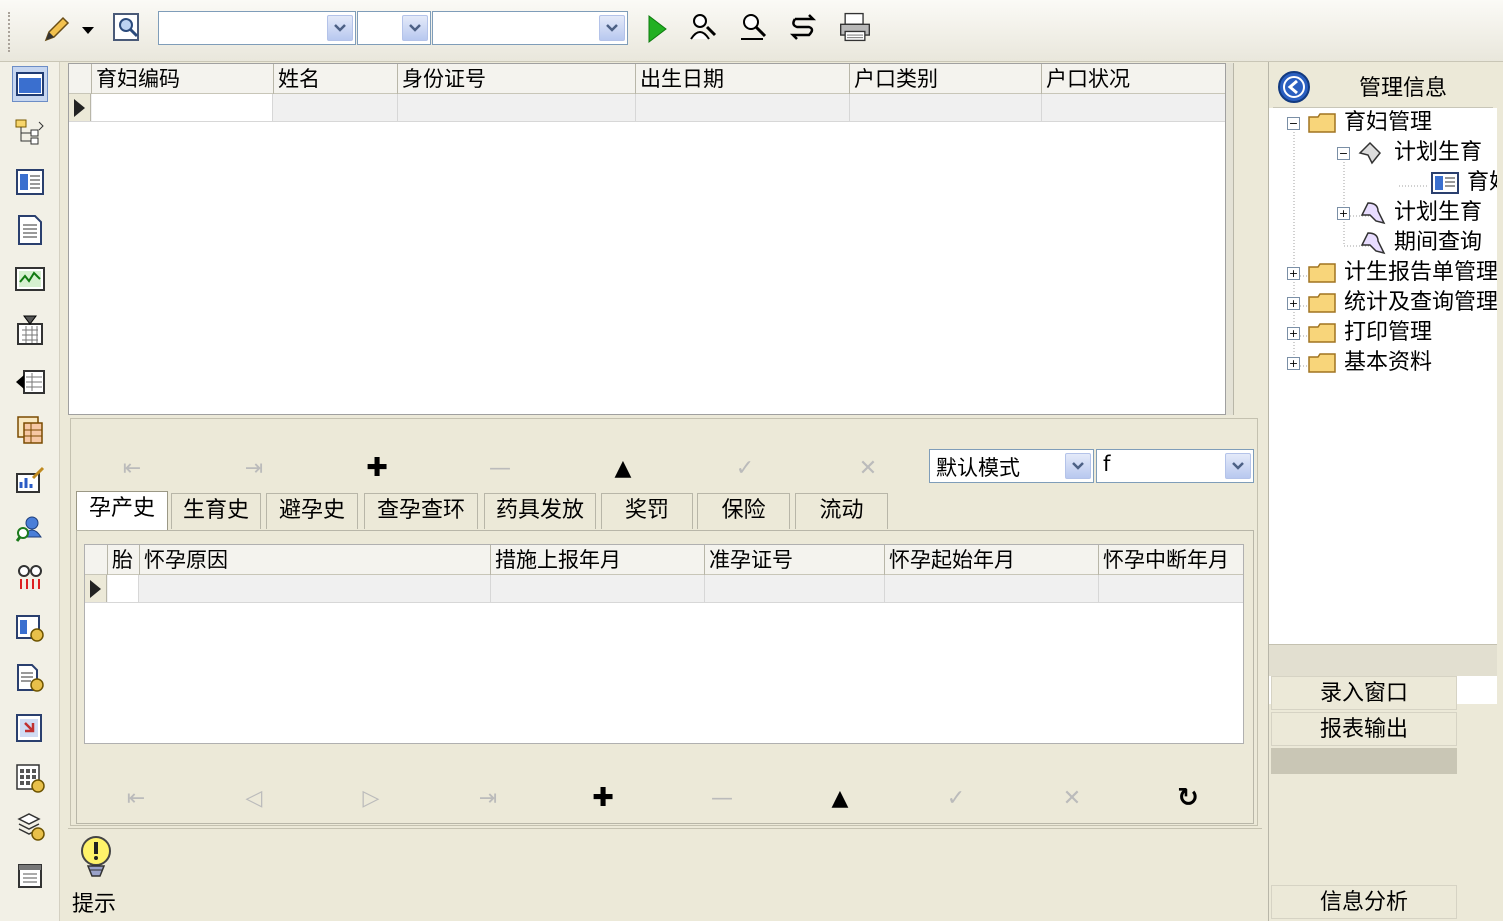 The image size is (1503, 921). Describe the element at coordinates (122, 511) in the screenshot. I see `tab-pregnancy-history: 孕产史` at that location.